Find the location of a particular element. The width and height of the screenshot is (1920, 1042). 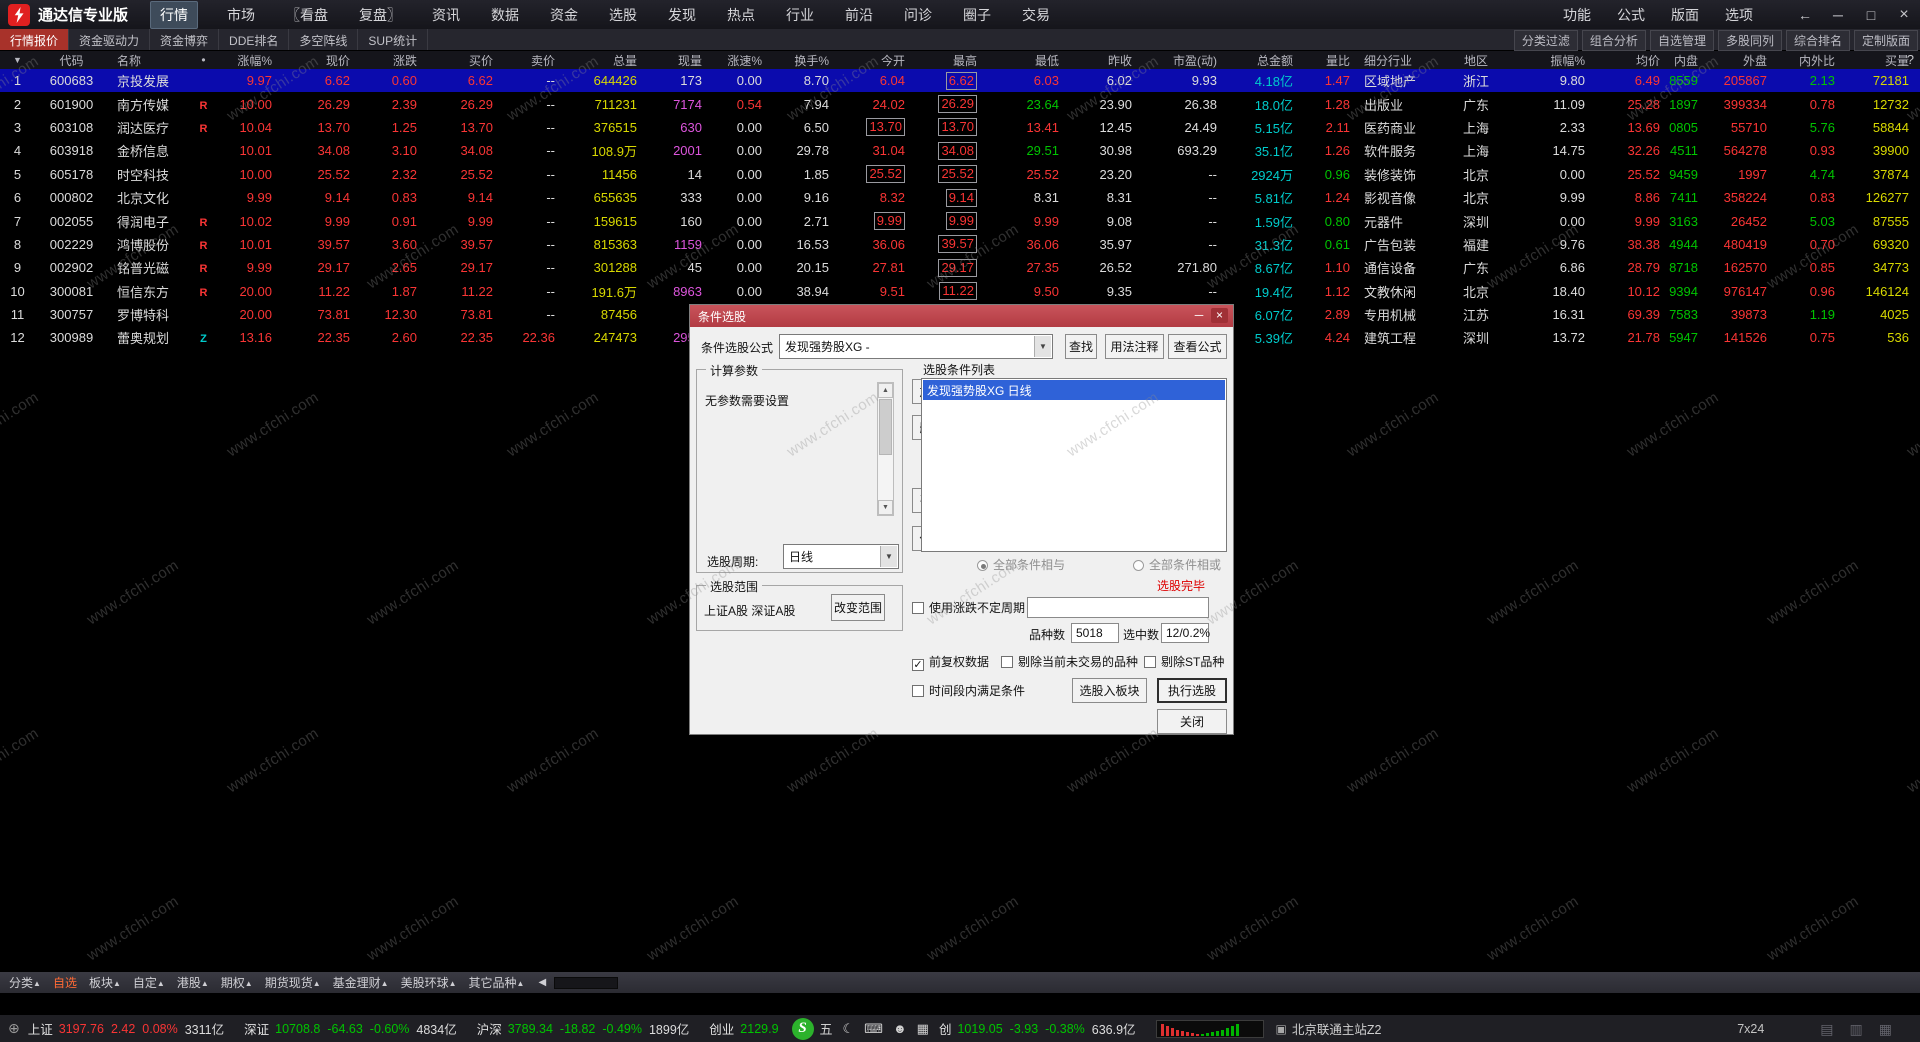

pick-to-block-button: 选股入板块 is located at coordinates (1109, 690).